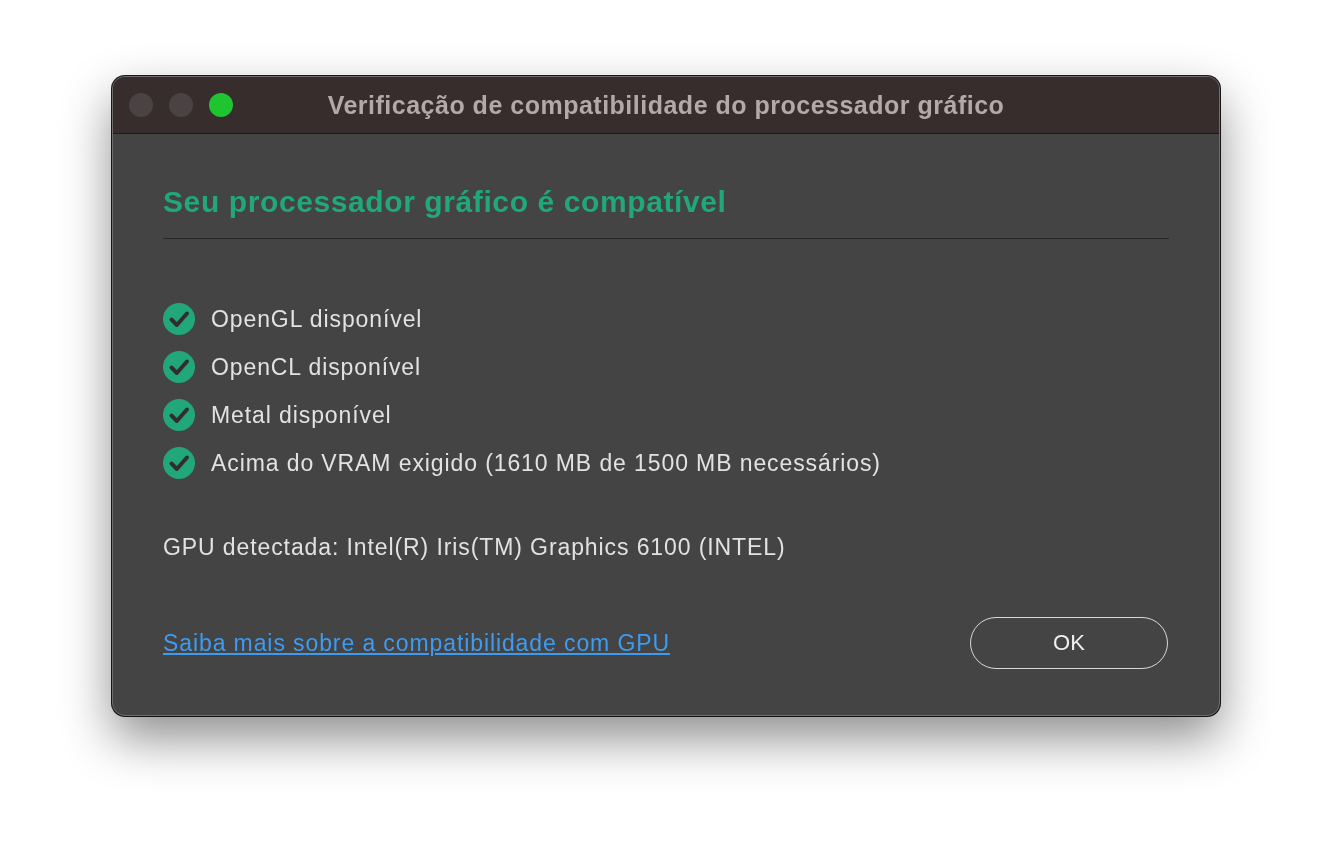 The image size is (1332, 864). I want to click on zoom-button, so click(221, 105).